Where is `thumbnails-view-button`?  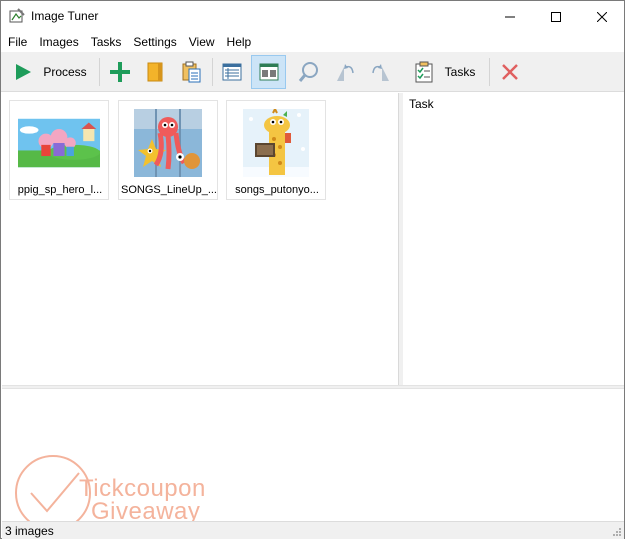
thumbnails-view-button is located at coordinates (268, 72).